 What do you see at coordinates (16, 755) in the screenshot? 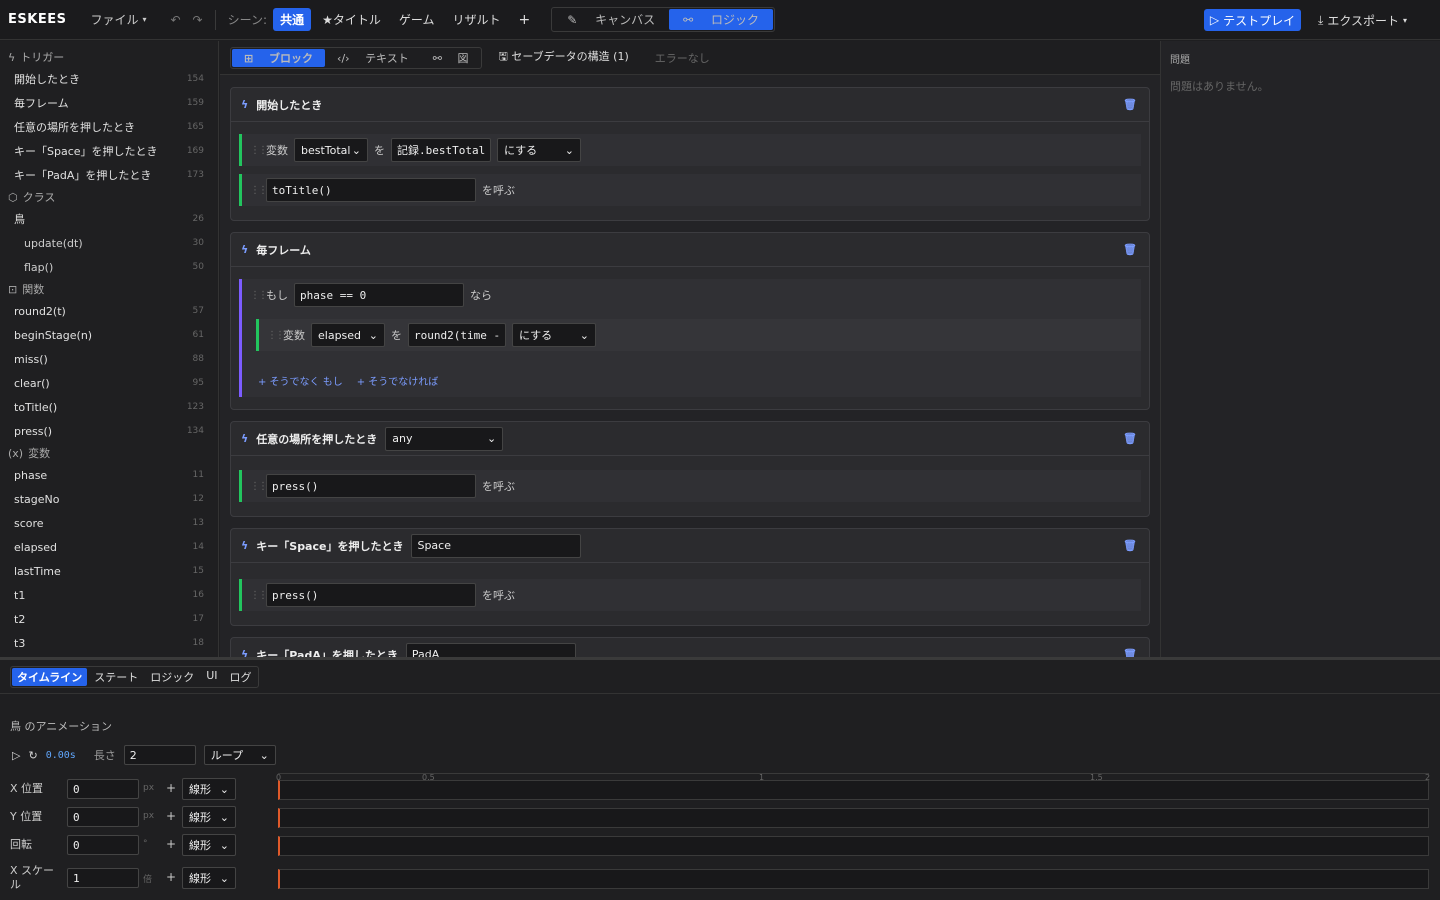
I see `play-icon: ▷` at bounding box center [16, 755].